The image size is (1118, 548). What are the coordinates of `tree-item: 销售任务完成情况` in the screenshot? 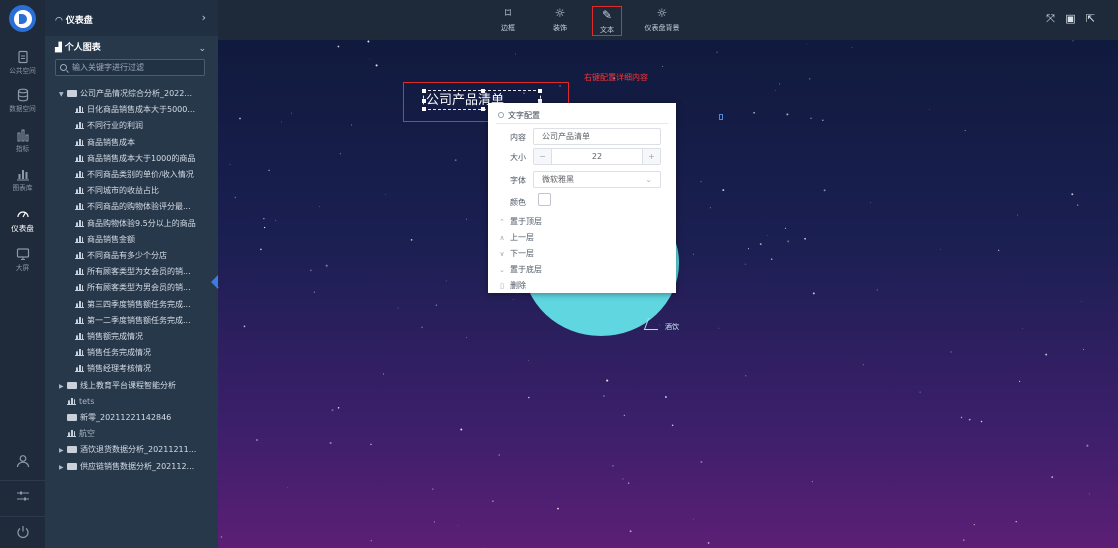 It's located at (131, 353).